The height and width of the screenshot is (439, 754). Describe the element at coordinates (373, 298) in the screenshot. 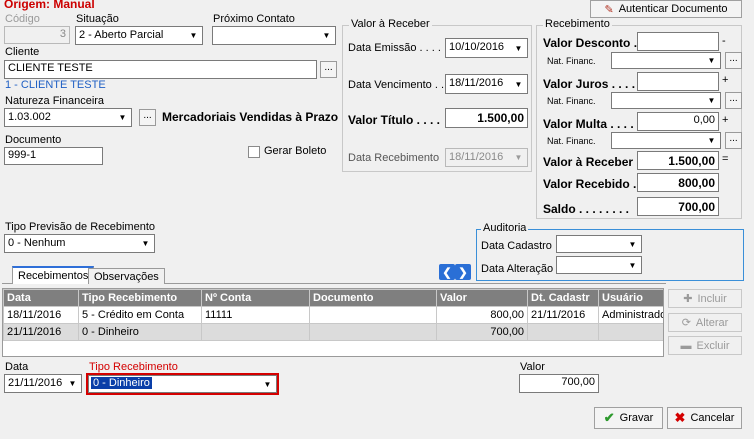

I see `col-header-documento: Documento` at that location.